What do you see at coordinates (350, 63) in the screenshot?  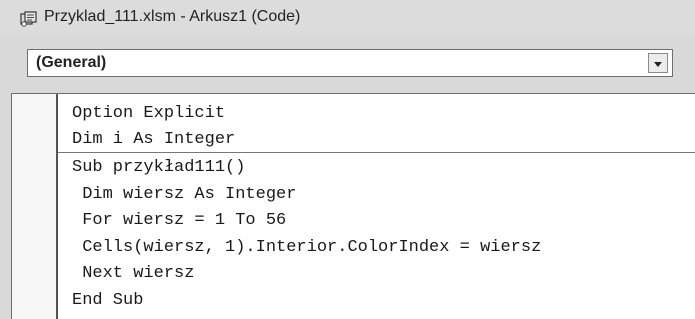 I see `object-dropdown: (General)` at bounding box center [350, 63].